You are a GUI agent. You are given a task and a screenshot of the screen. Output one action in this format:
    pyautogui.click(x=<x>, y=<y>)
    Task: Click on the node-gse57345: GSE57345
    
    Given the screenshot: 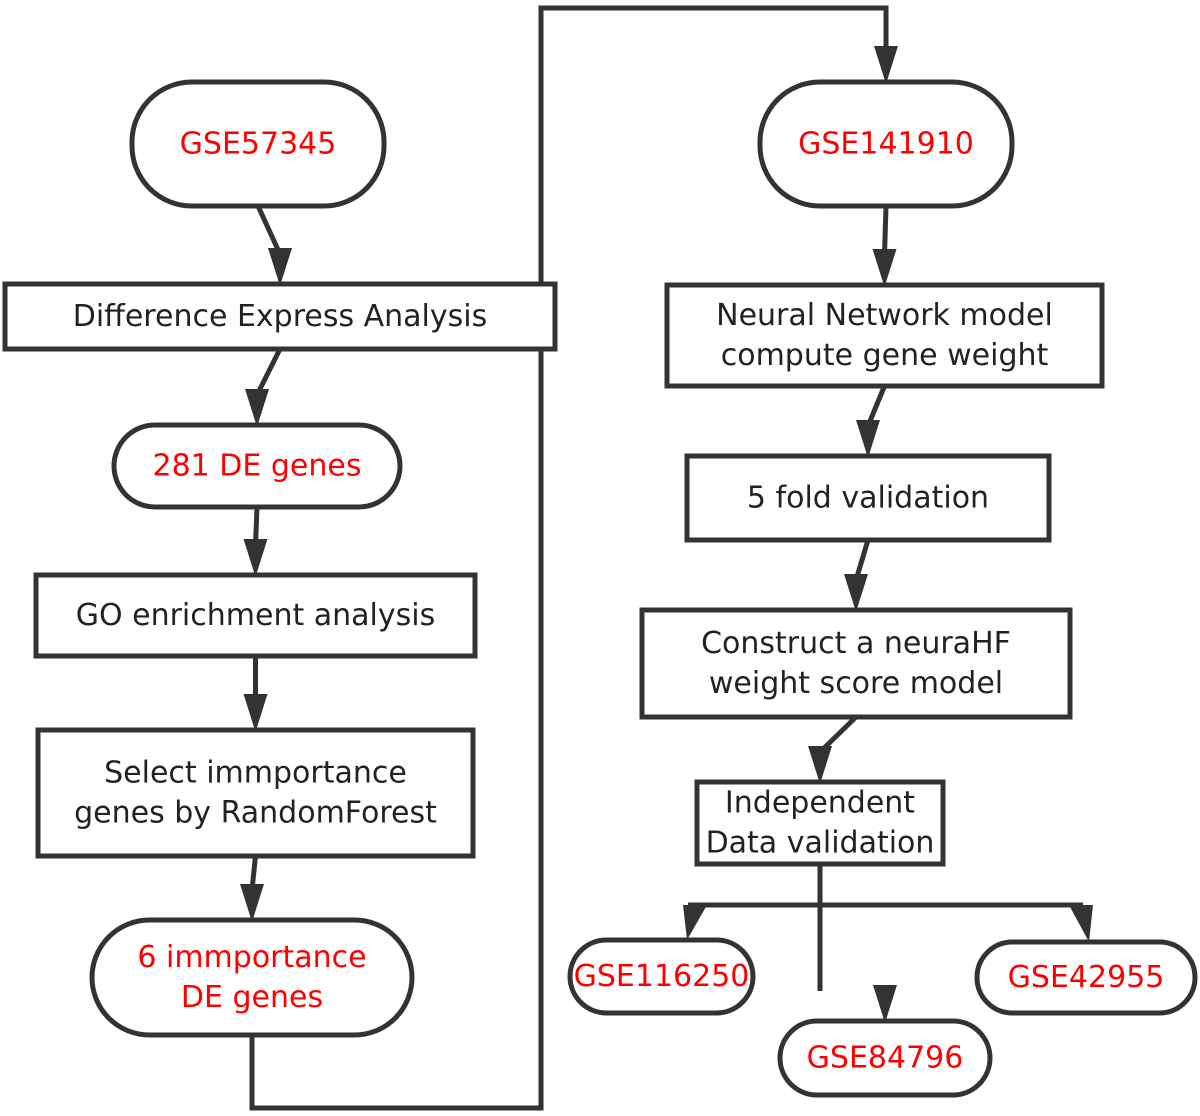 What is the action you would take?
    pyautogui.click(x=258, y=144)
    